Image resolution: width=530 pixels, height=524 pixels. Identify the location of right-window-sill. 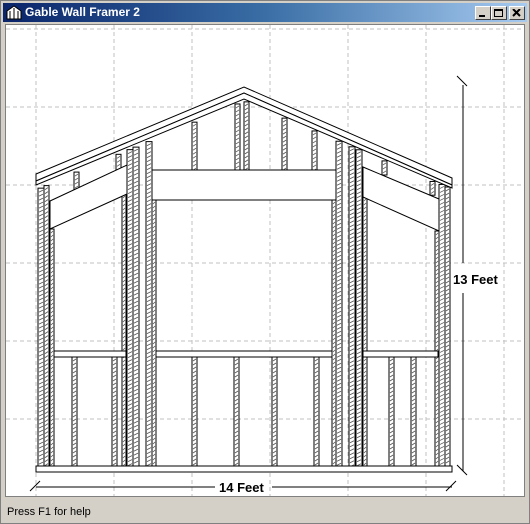
(400, 354).